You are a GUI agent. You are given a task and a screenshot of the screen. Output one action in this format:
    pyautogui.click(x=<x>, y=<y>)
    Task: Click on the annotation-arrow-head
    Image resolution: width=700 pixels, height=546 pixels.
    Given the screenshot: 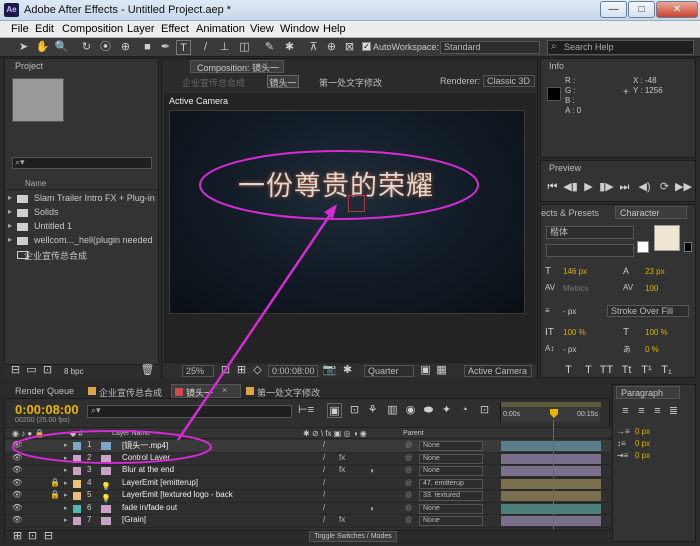 What is the action you would take?
    pyautogui.click(x=330, y=211)
    